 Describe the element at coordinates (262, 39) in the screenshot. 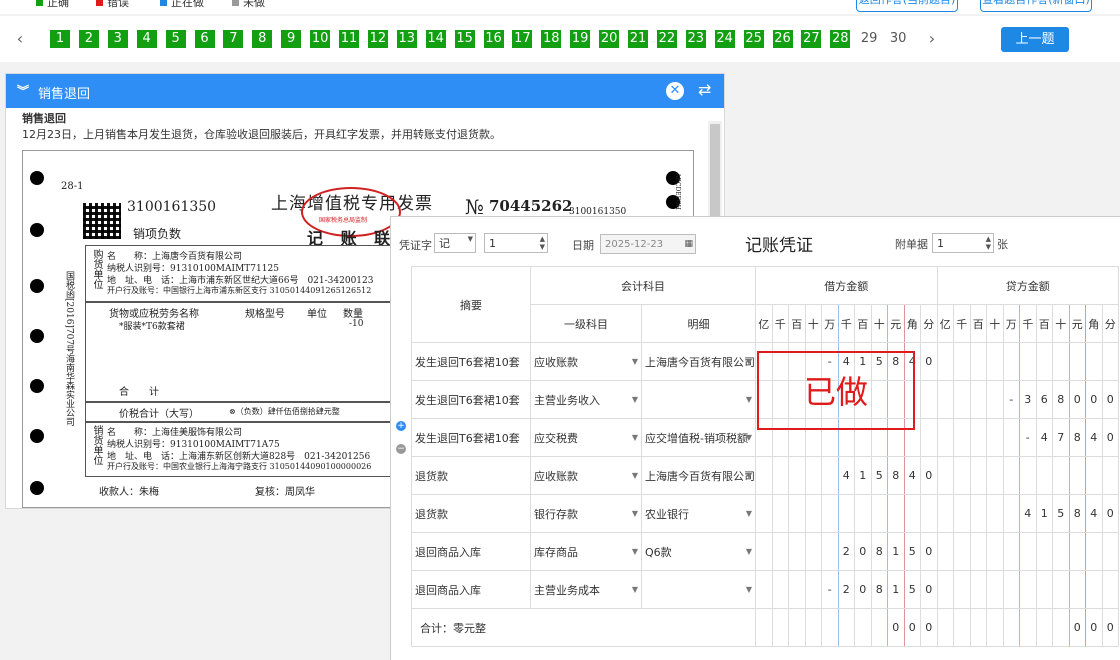

I see `question-number-done: 8` at that location.